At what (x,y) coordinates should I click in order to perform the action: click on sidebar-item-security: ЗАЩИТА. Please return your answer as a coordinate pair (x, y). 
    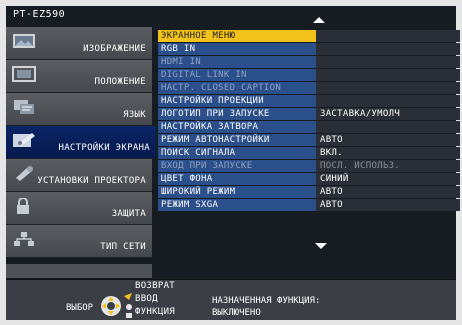
    Looking at the image, I should click on (79, 208).